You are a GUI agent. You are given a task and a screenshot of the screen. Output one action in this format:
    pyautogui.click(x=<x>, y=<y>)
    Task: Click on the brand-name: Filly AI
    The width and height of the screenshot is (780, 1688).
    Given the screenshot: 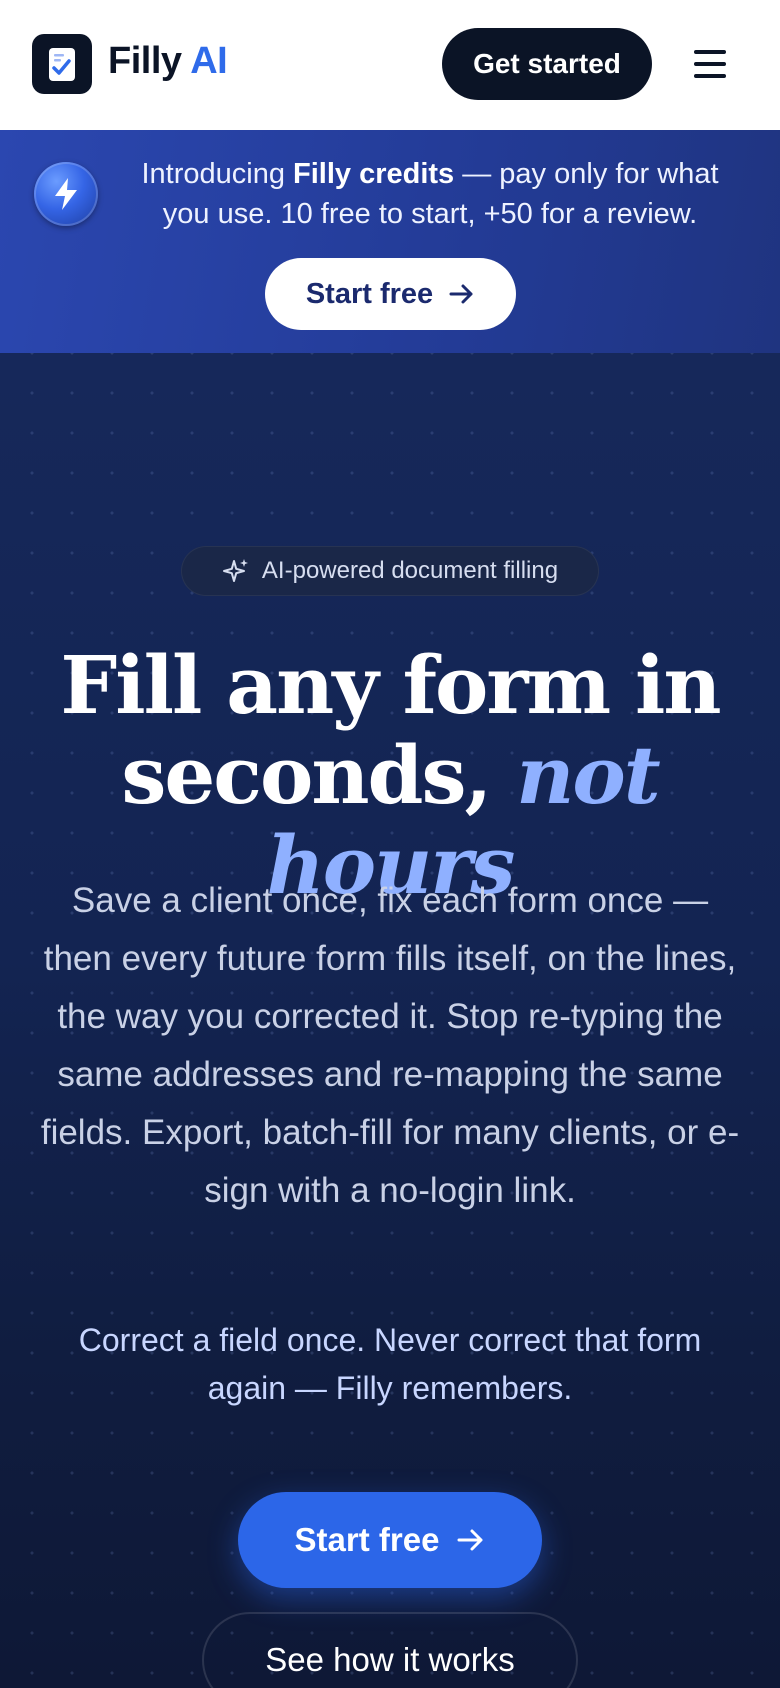 What is the action you would take?
    pyautogui.click(x=168, y=61)
    